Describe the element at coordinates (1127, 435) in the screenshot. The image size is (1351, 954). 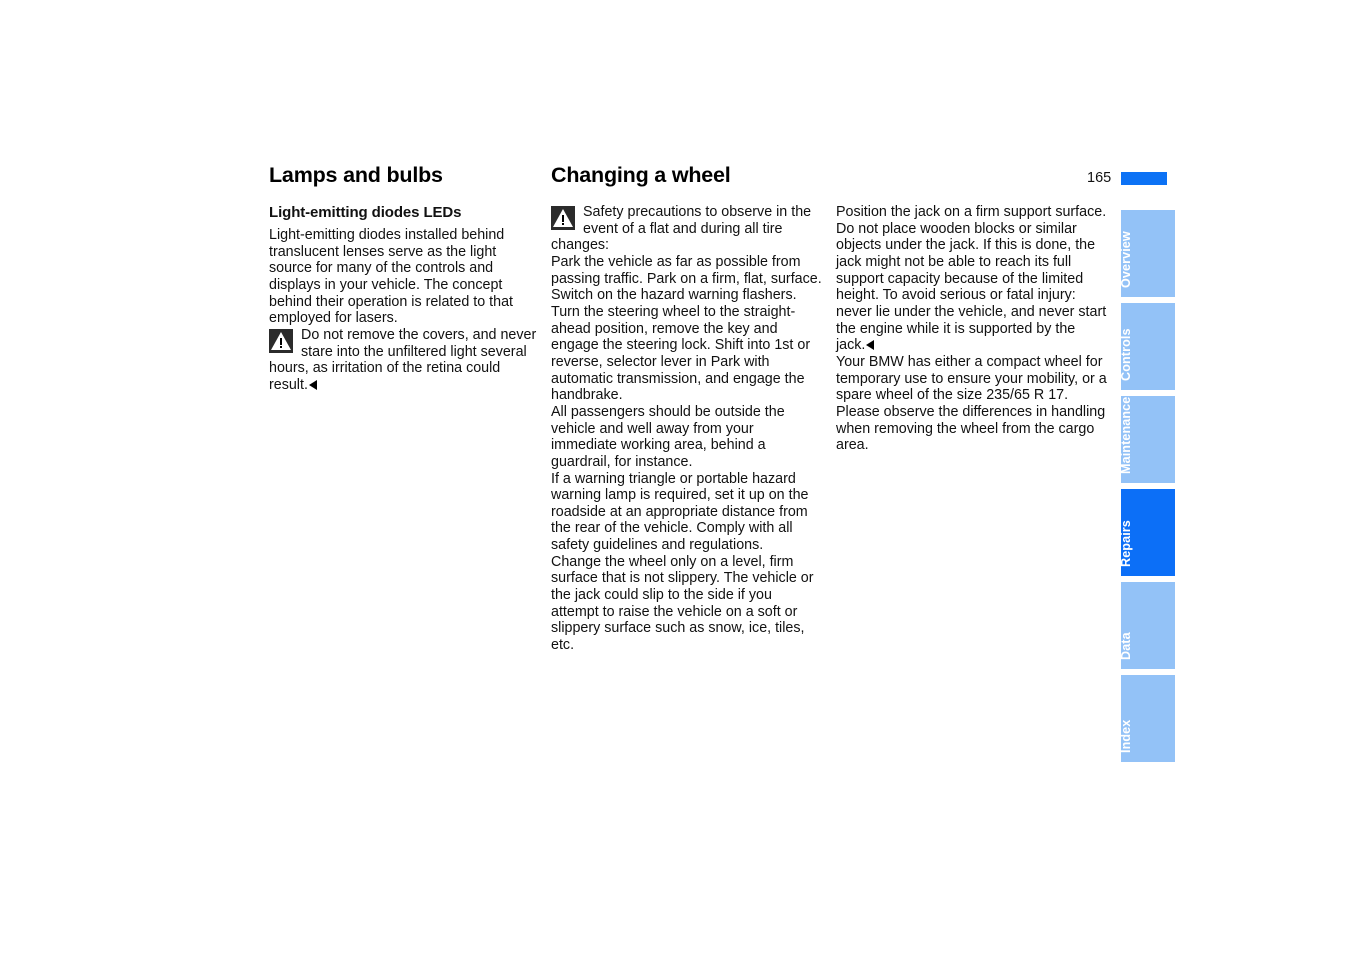
I see `tab-maintenance-label: Maintenance` at that location.